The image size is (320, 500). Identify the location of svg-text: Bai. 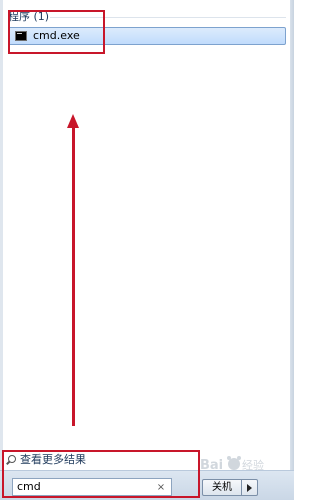
(211, 465).